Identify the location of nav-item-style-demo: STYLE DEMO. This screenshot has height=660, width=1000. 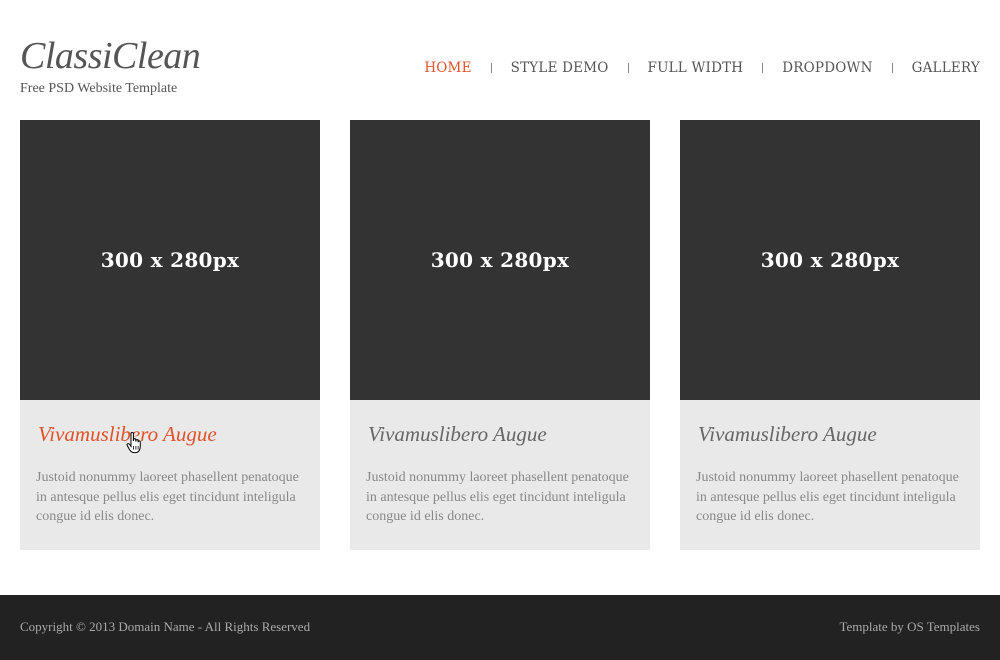
(560, 68).